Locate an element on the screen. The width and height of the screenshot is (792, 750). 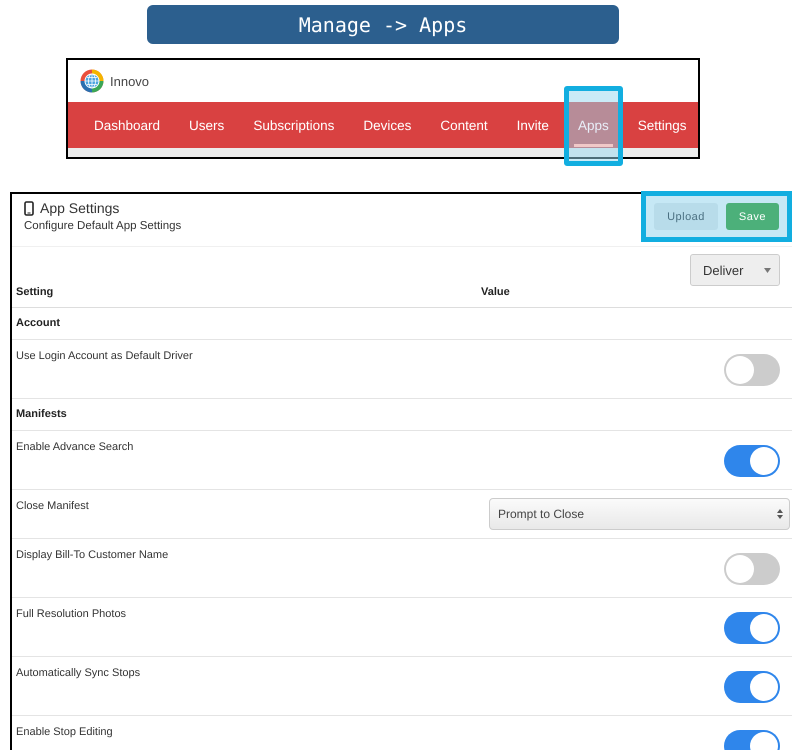
brand-name: Innovo is located at coordinates (130, 81).